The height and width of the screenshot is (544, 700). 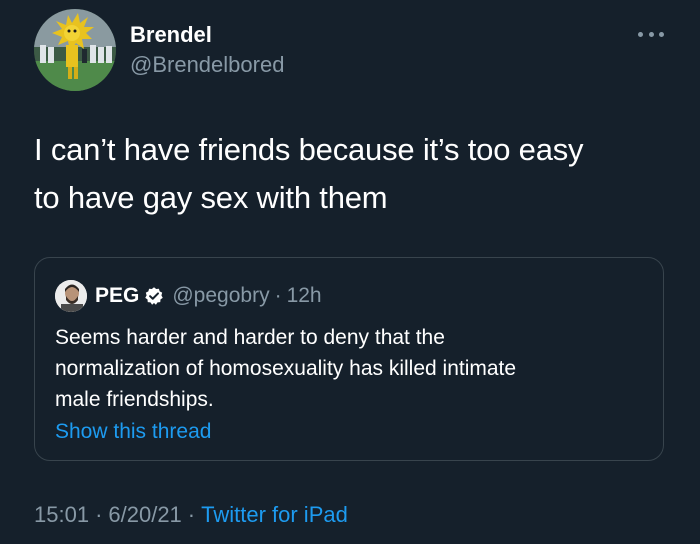 What do you see at coordinates (133, 432) in the screenshot?
I see `show-this-thread-link: Show this thread` at bounding box center [133, 432].